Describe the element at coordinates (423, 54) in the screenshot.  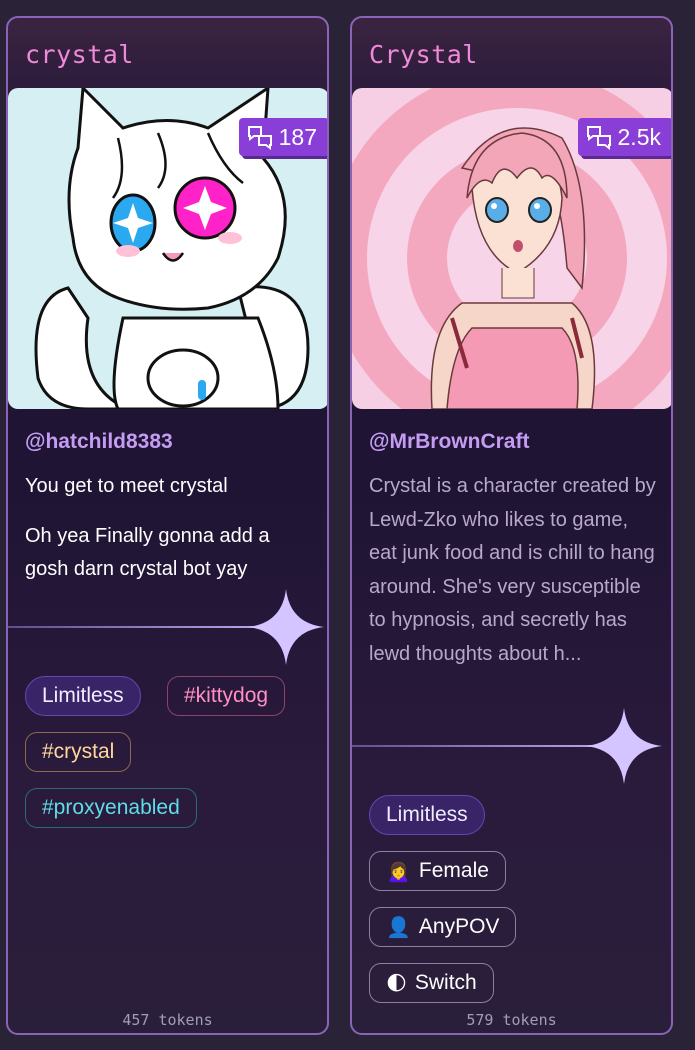
I see `card-title: Crystal` at that location.